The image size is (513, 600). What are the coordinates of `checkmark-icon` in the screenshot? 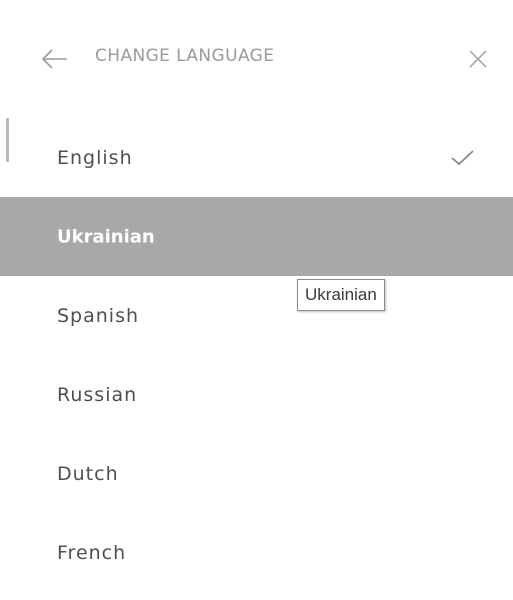 It's located at (462, 157).